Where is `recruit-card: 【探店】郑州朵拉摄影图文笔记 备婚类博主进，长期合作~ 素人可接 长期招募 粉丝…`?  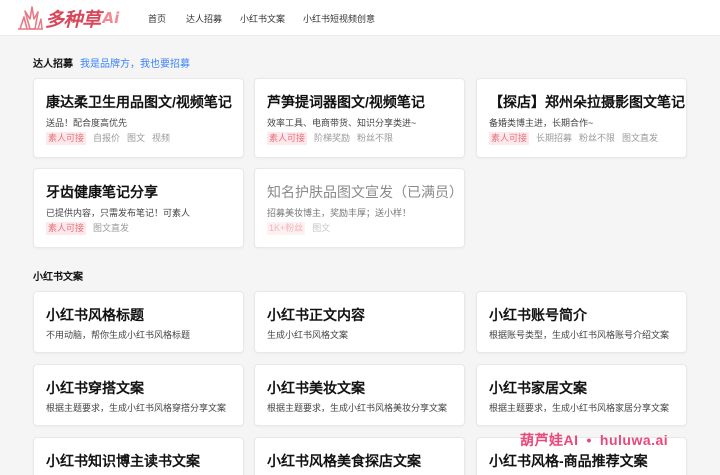 recruit-card: 【探店】郑州朵拉摄影图文笔记 备婚类博主进，长期合作~ 素人可接 长期招募 粉丝… is located at coordinates (581, 118).